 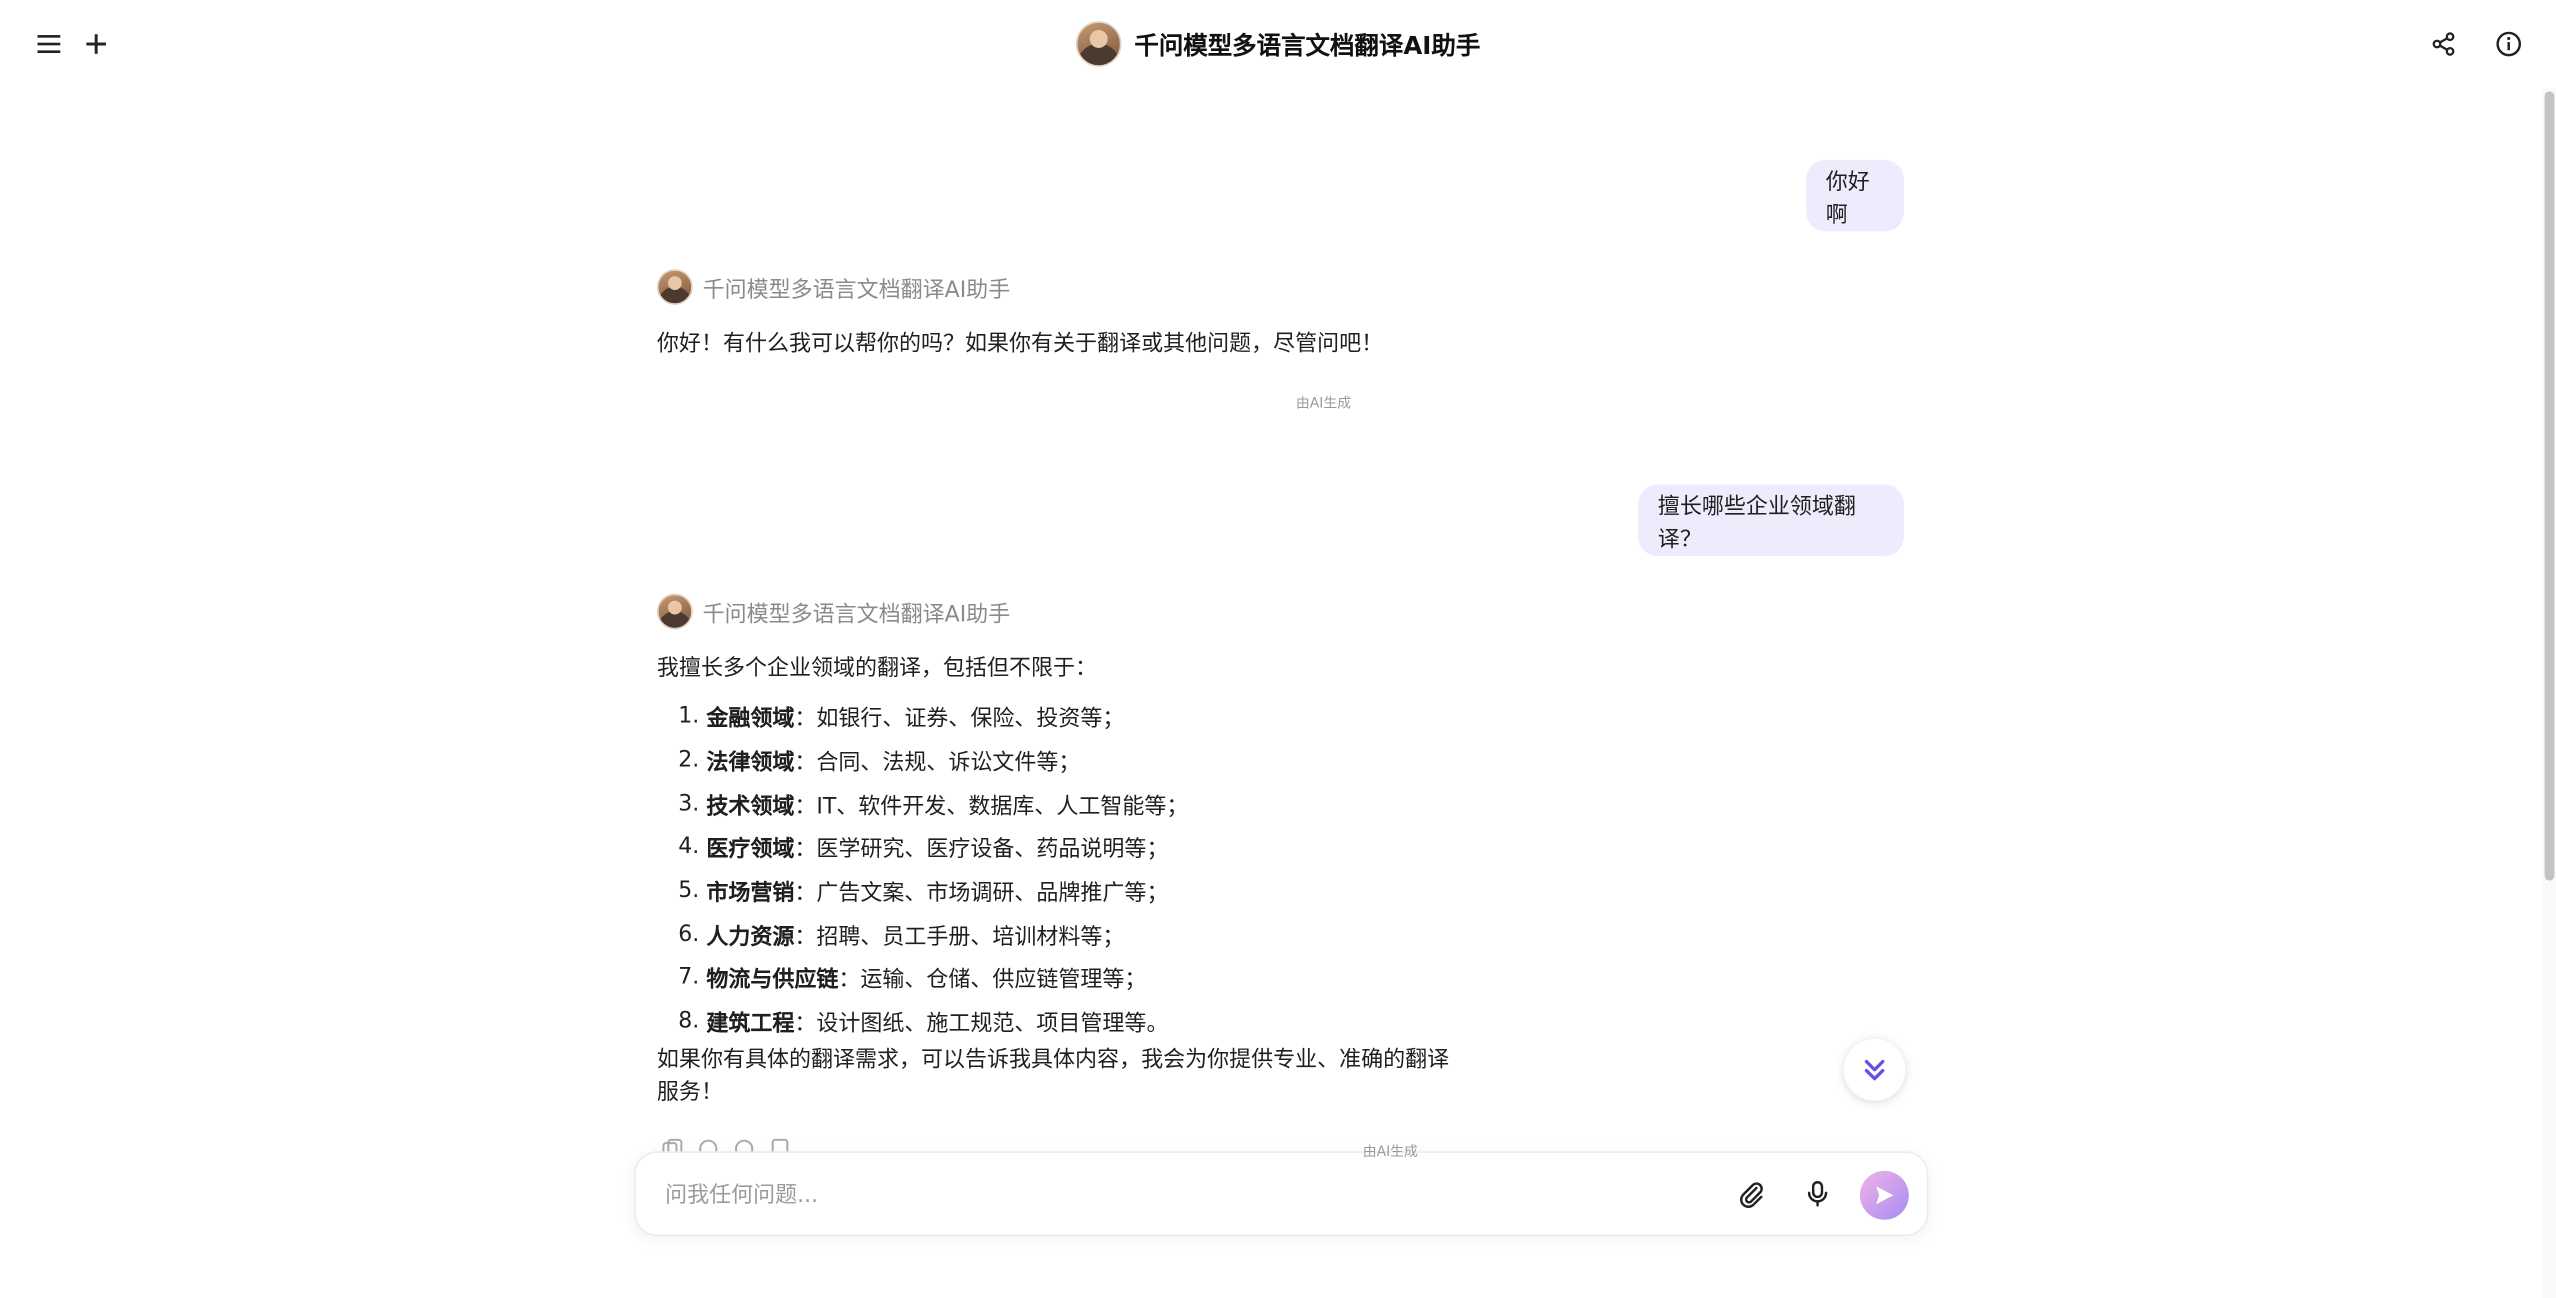 What do you see at coordinates (750, 937) in the screenshot?
I see `list-term: 人力资源` at bounding box center [750, 937].